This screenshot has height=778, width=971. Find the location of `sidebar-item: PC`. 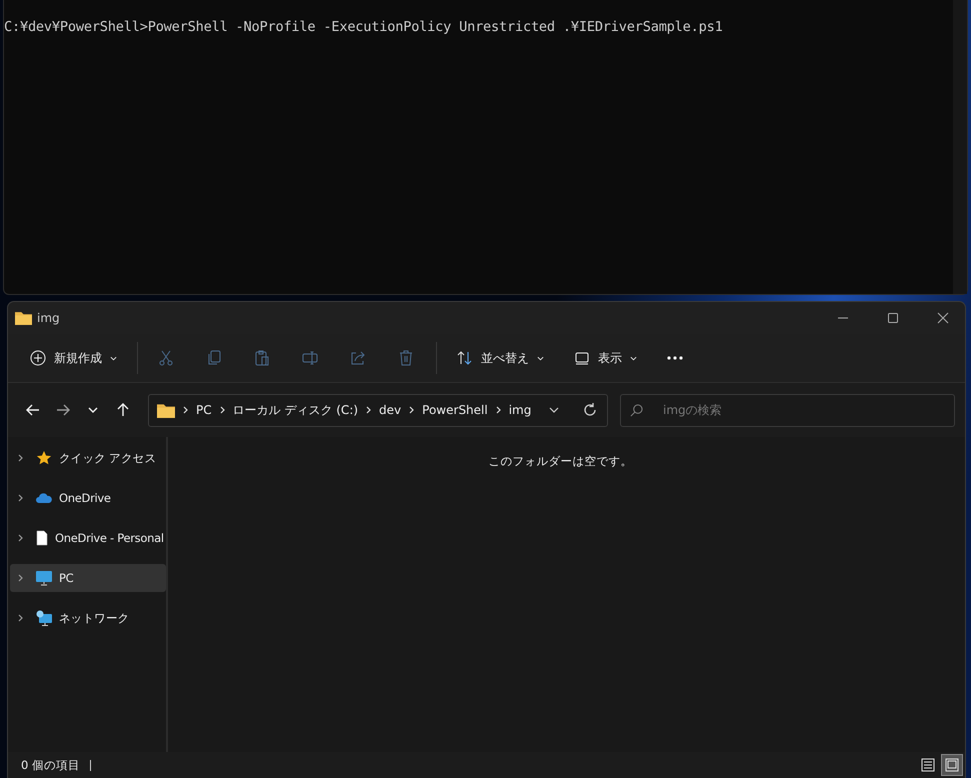

sidebar-item: PC is located at coordinates (88, 578).